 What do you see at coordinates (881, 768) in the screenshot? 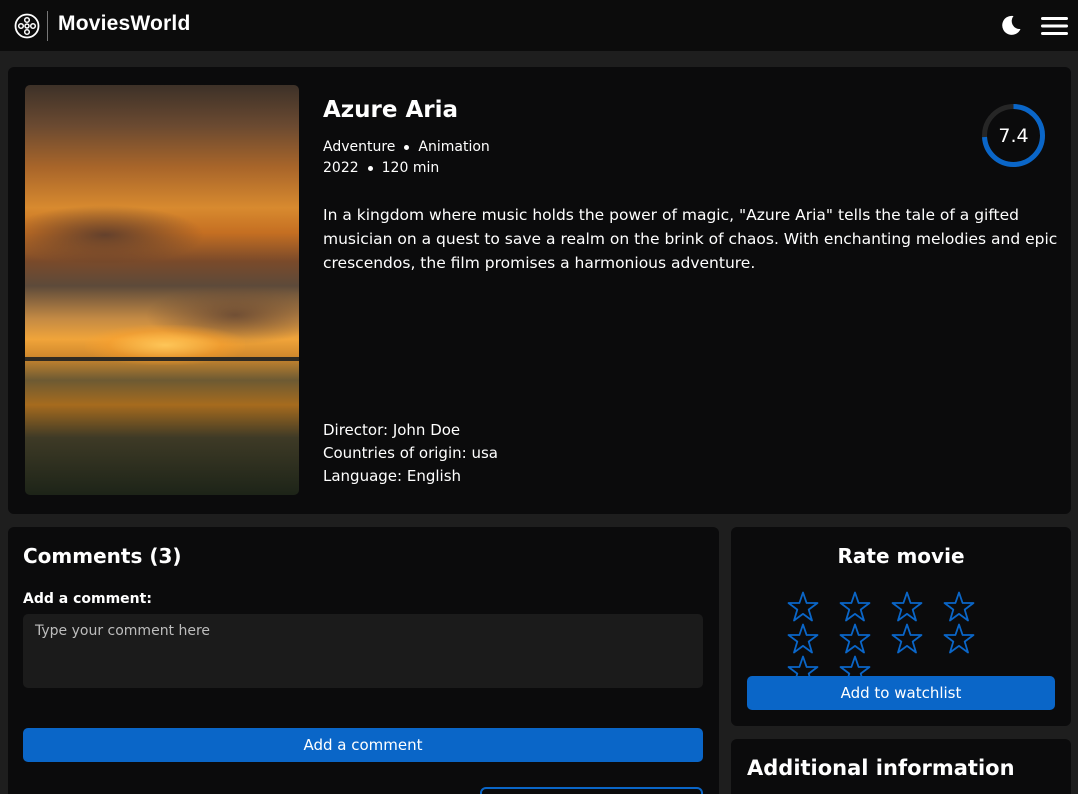
I see `additional-info-title: Additional information` at bounding box center [881, 768].